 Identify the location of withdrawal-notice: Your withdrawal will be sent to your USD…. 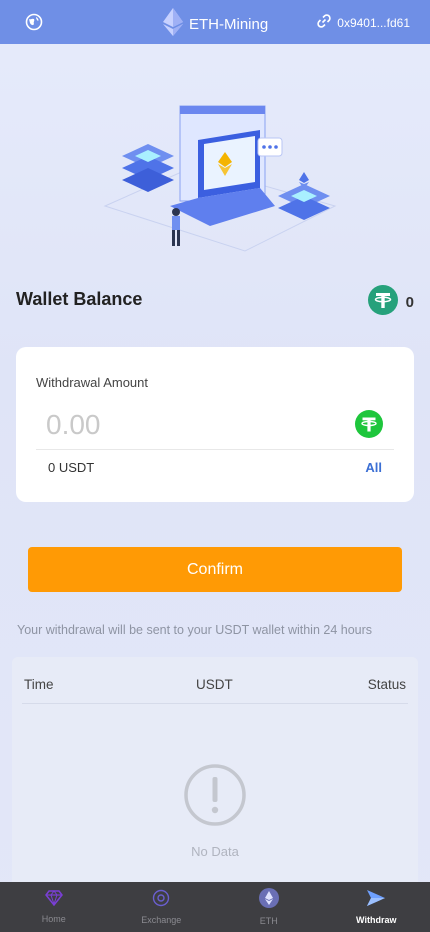
(195, 630).